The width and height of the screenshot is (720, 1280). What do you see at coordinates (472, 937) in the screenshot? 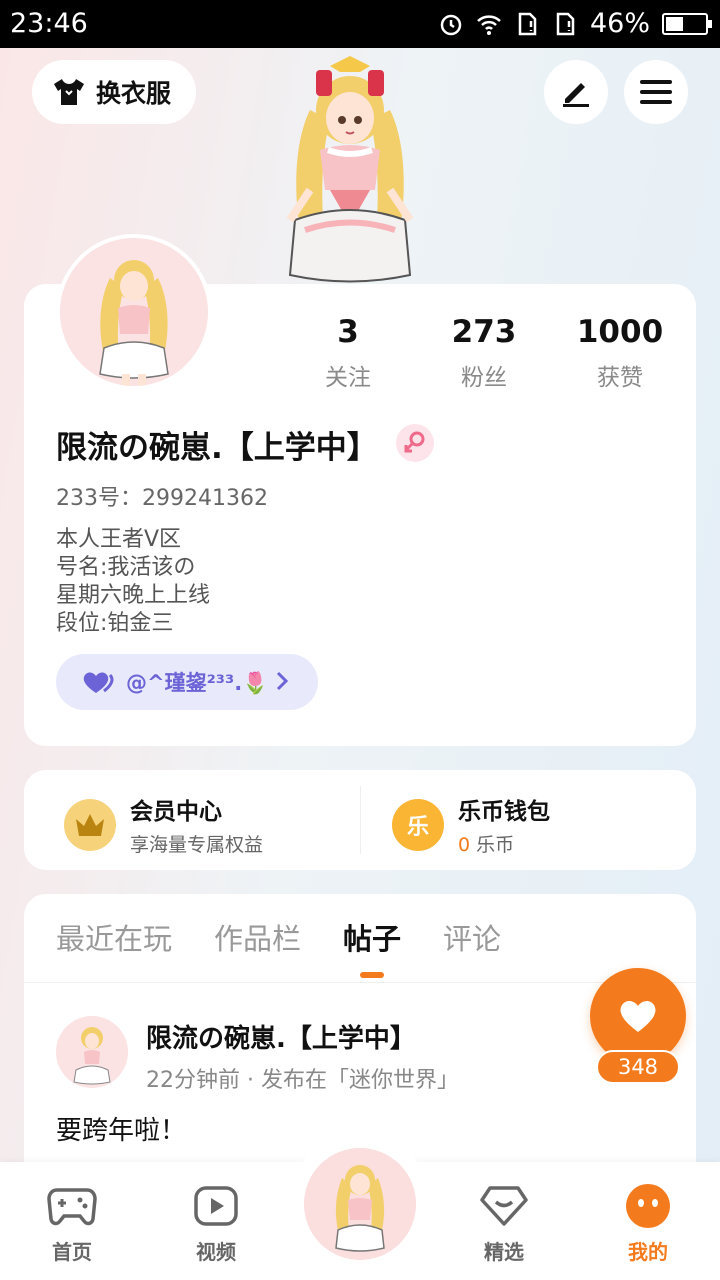
I see `tab-comments: 评论` at bounding box center [472, 937].